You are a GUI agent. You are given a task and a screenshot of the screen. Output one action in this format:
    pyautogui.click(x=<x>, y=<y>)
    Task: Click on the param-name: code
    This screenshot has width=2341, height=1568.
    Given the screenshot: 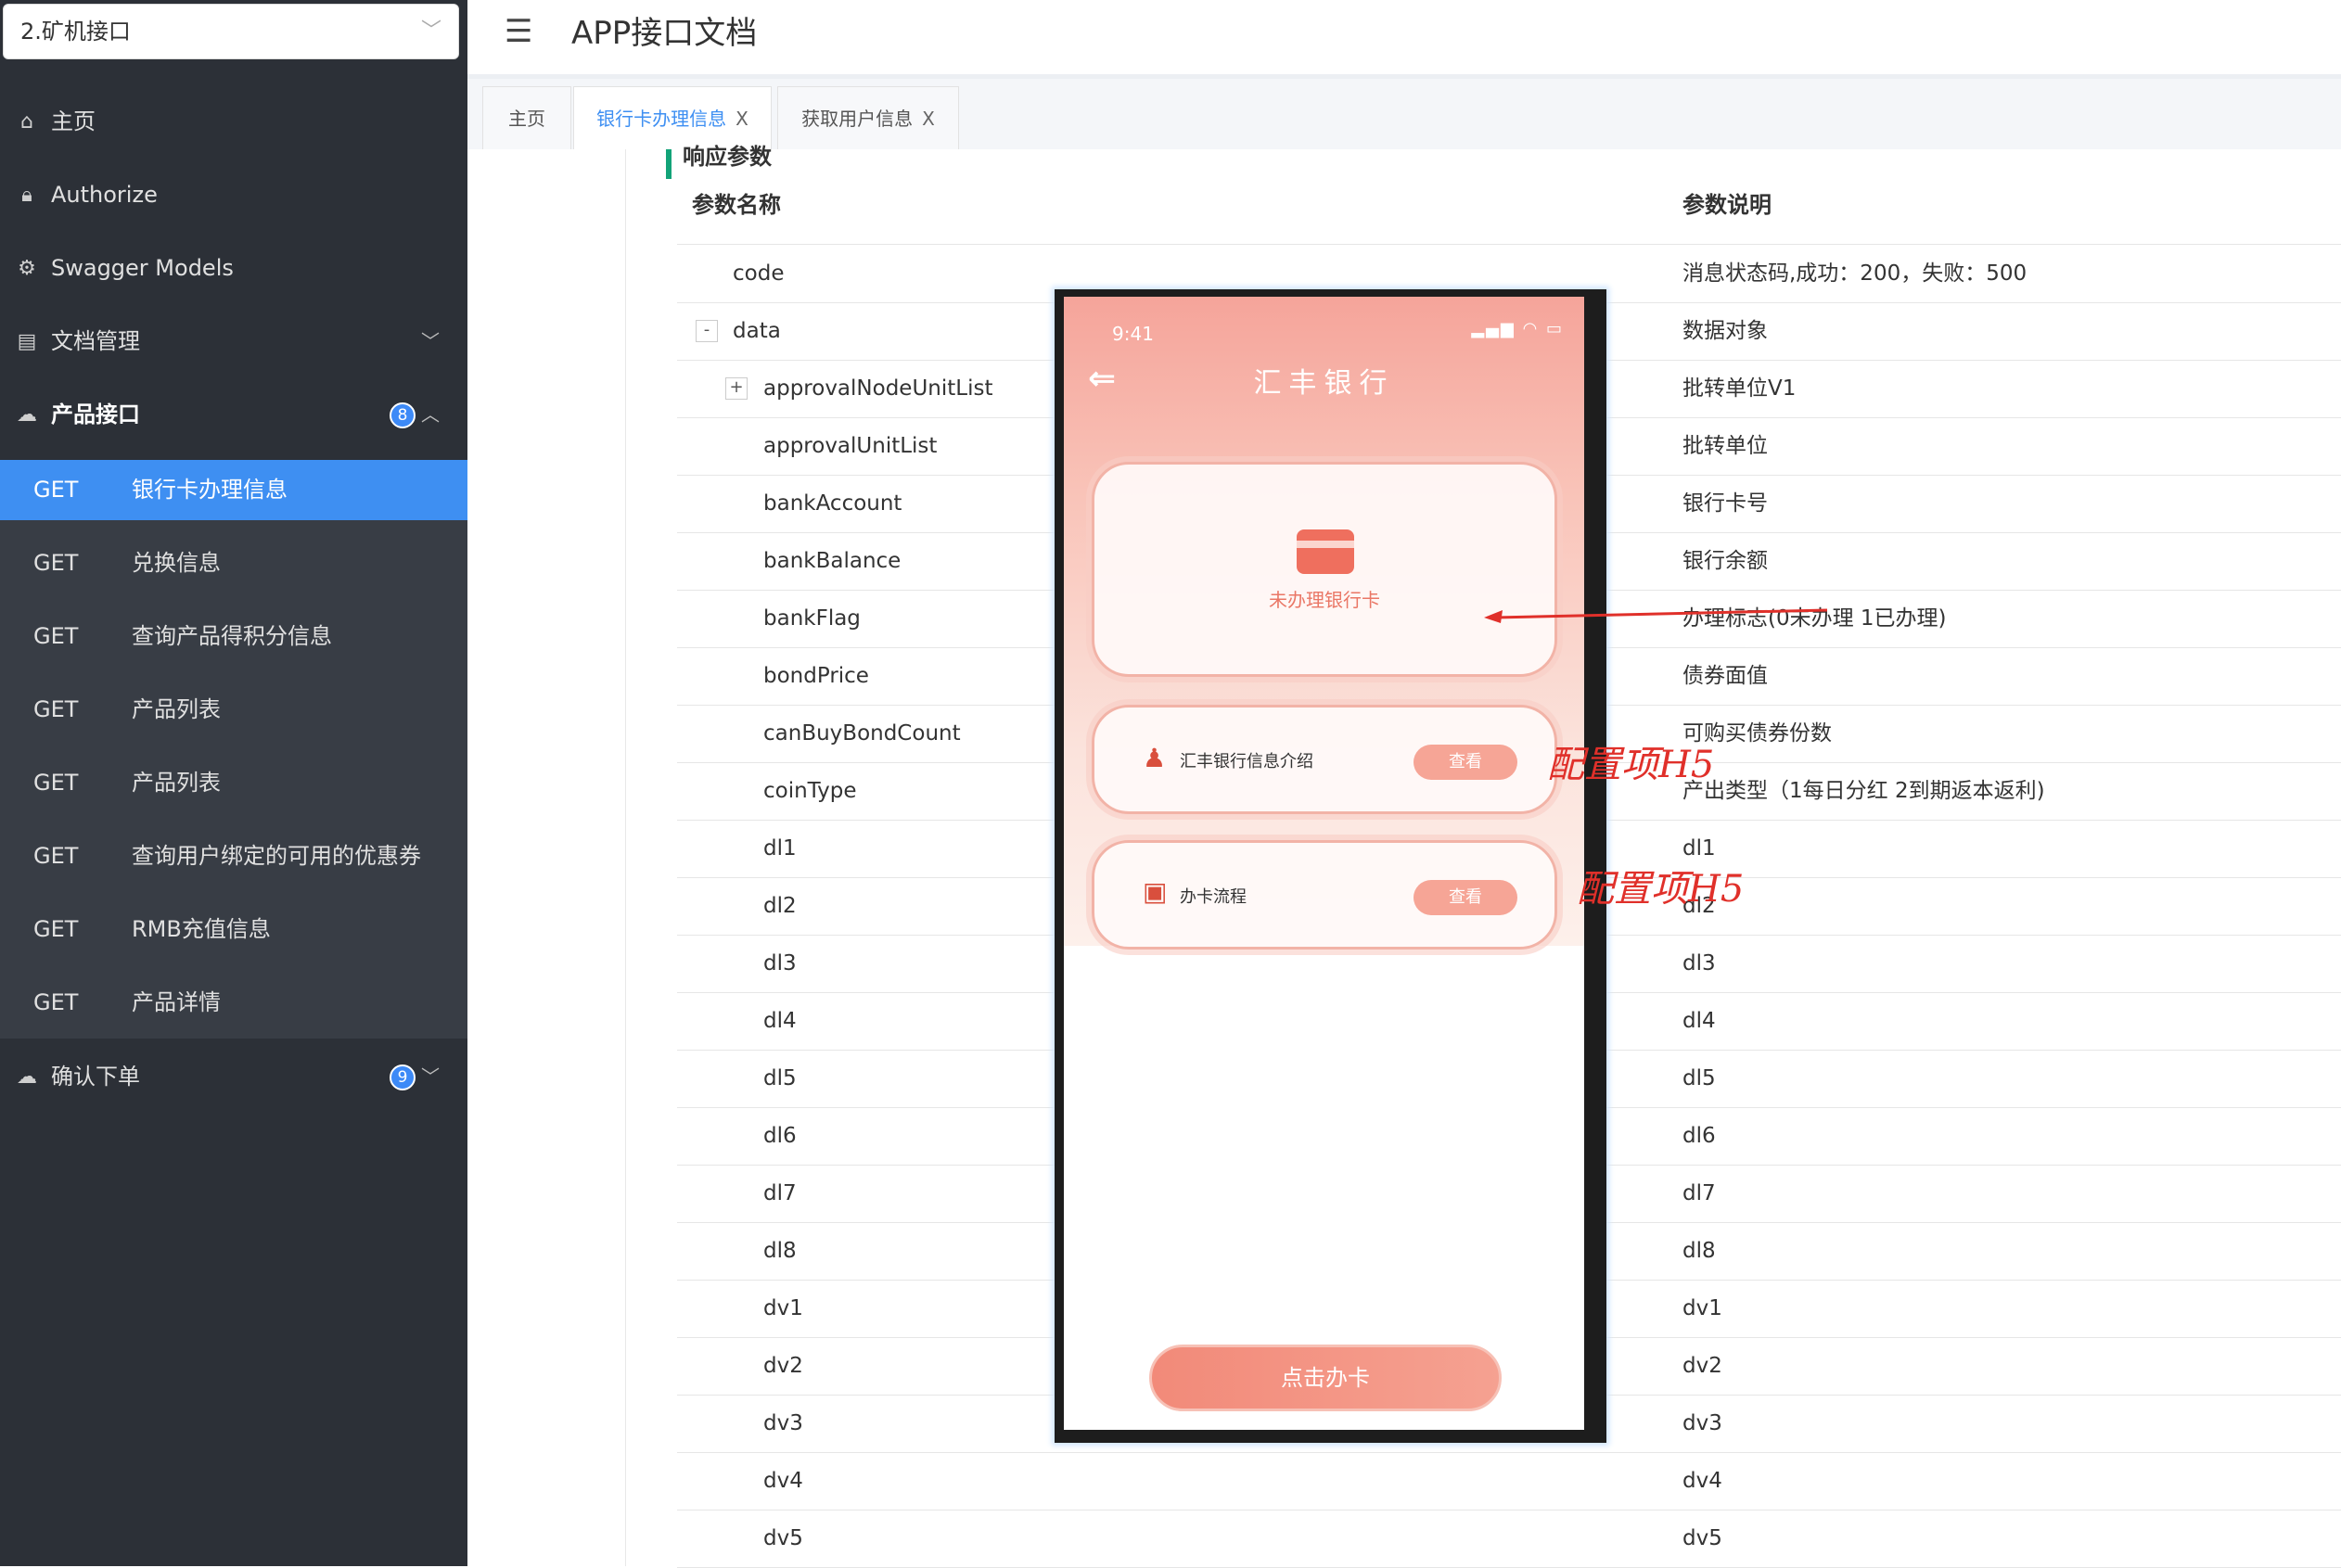 What is the action you would take?
    pyautogui.click(x=759, y=273)
    